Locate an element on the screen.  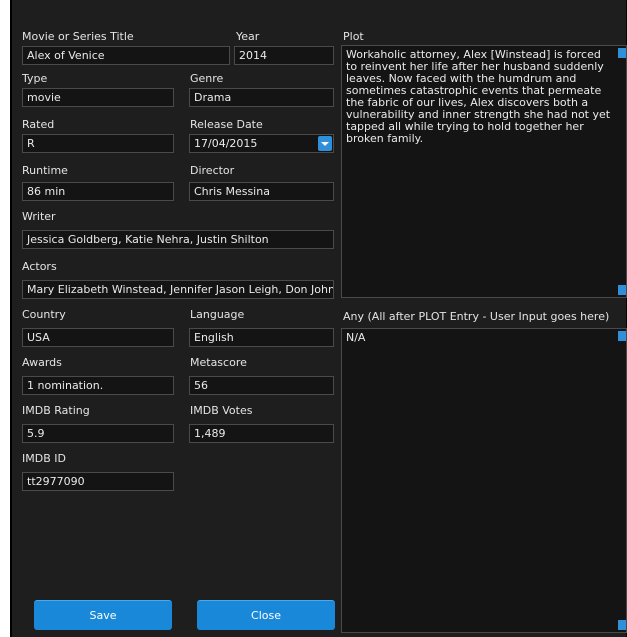
rated-label: Rated is located at coordinates (38, 124).